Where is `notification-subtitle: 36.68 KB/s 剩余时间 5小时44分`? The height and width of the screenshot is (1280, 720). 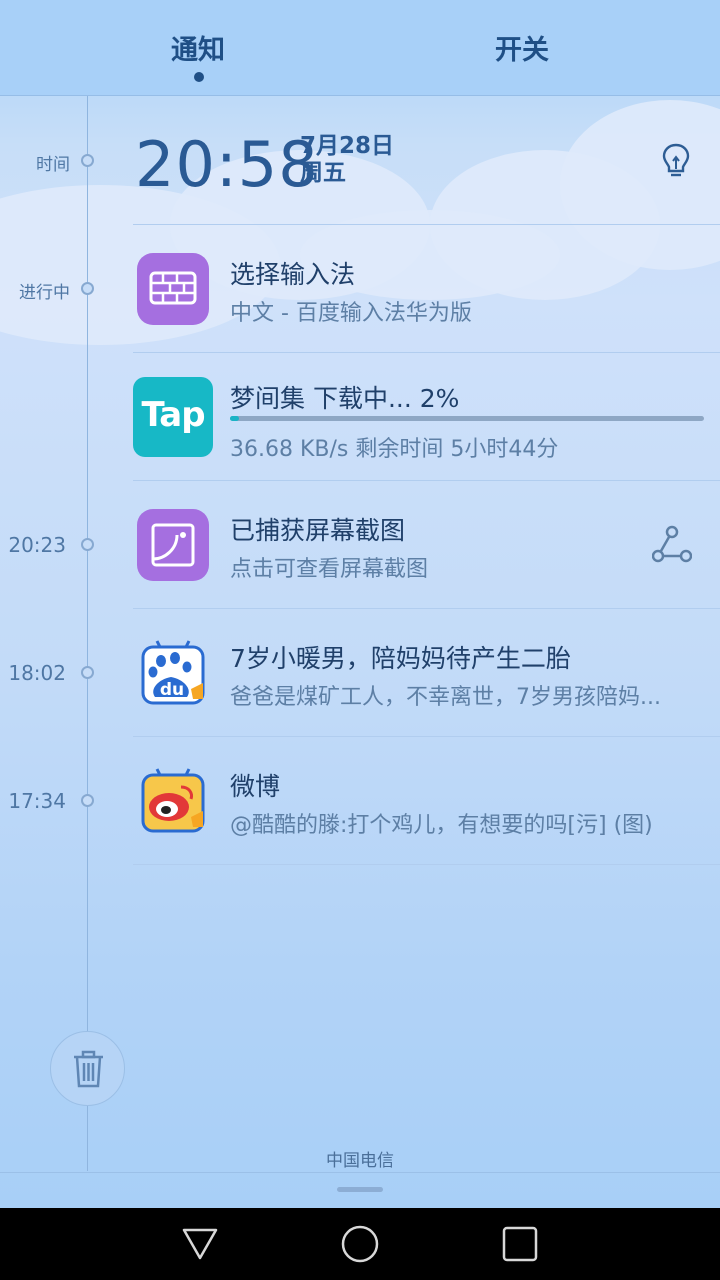
notification-subtitle: 36.68 KB/s 剩余时间 5小时44分 is located at coordinates (394, 449).